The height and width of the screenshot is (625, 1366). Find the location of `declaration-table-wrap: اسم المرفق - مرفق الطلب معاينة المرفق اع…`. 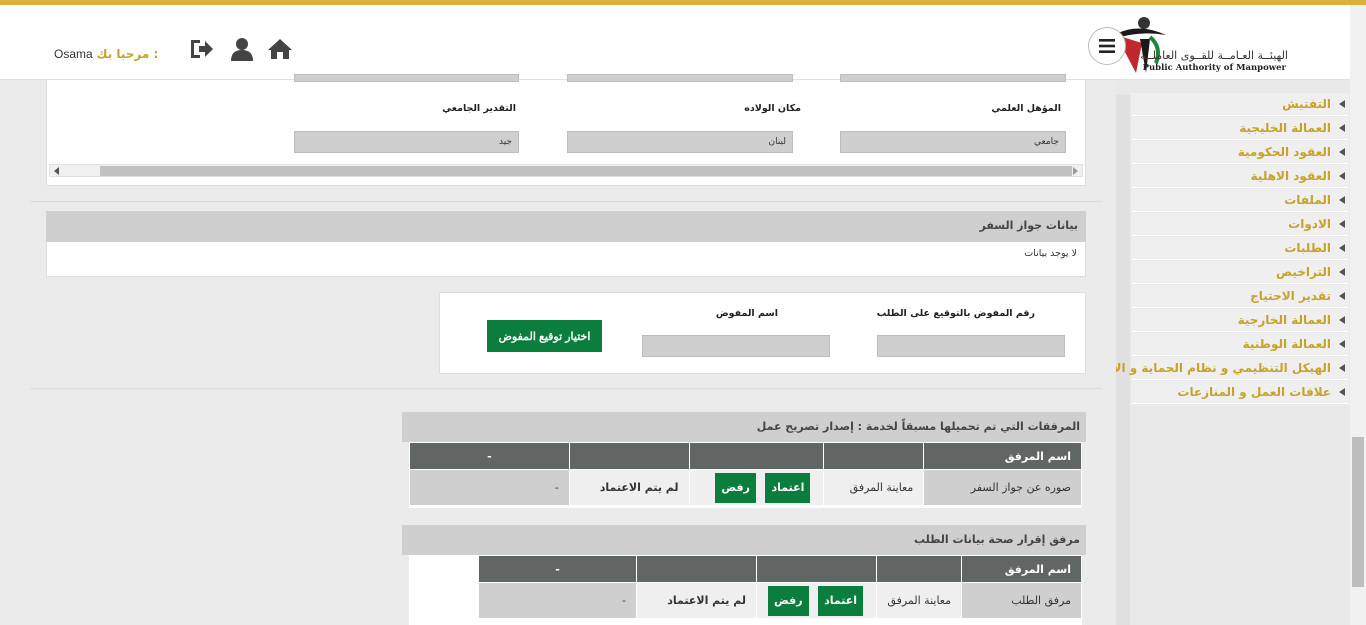

declaration-table-wrap: اسم المرفق - مرفق الطلب معاينة المرفق اع… is located at coordinates (745, 590).